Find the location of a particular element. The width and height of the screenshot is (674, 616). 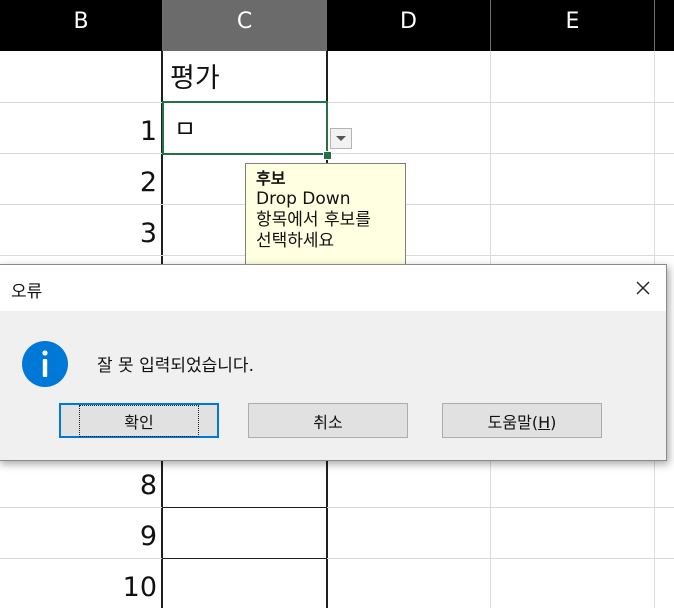

close-button is located at coordinates (643, 288).